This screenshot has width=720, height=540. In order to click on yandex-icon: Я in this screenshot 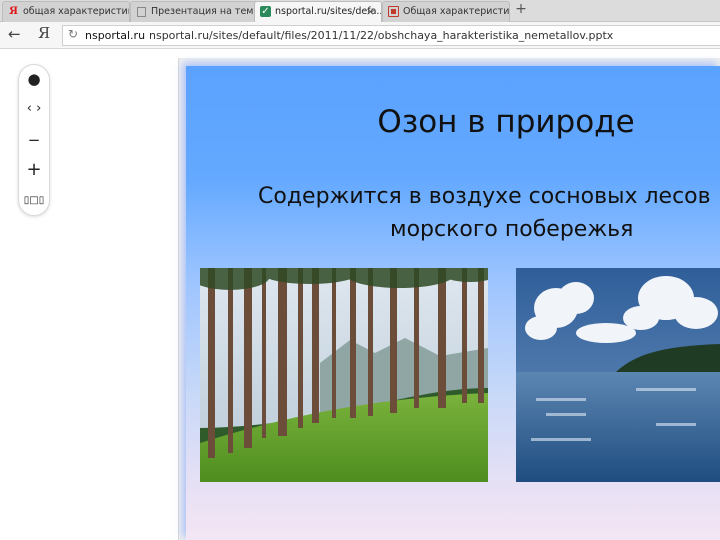, I will do `click(13, 11)`.